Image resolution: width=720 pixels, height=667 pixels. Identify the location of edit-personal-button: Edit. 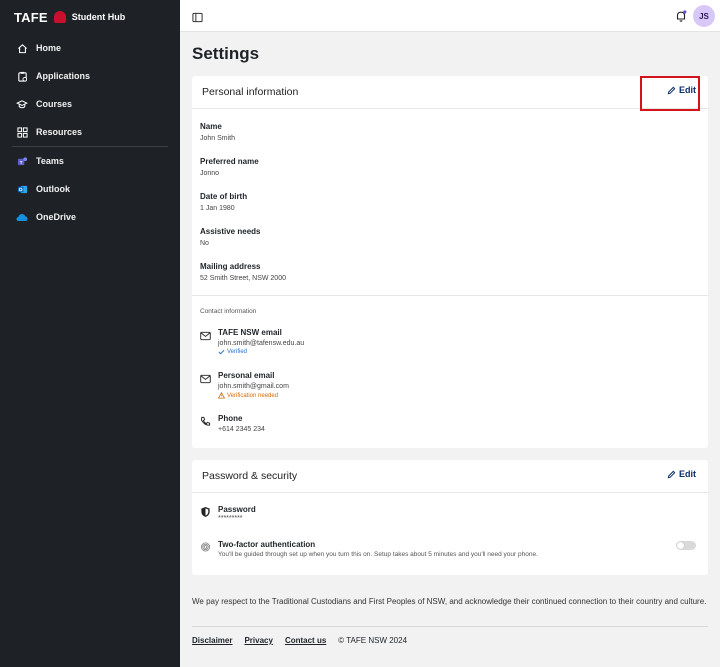
(681, 90).